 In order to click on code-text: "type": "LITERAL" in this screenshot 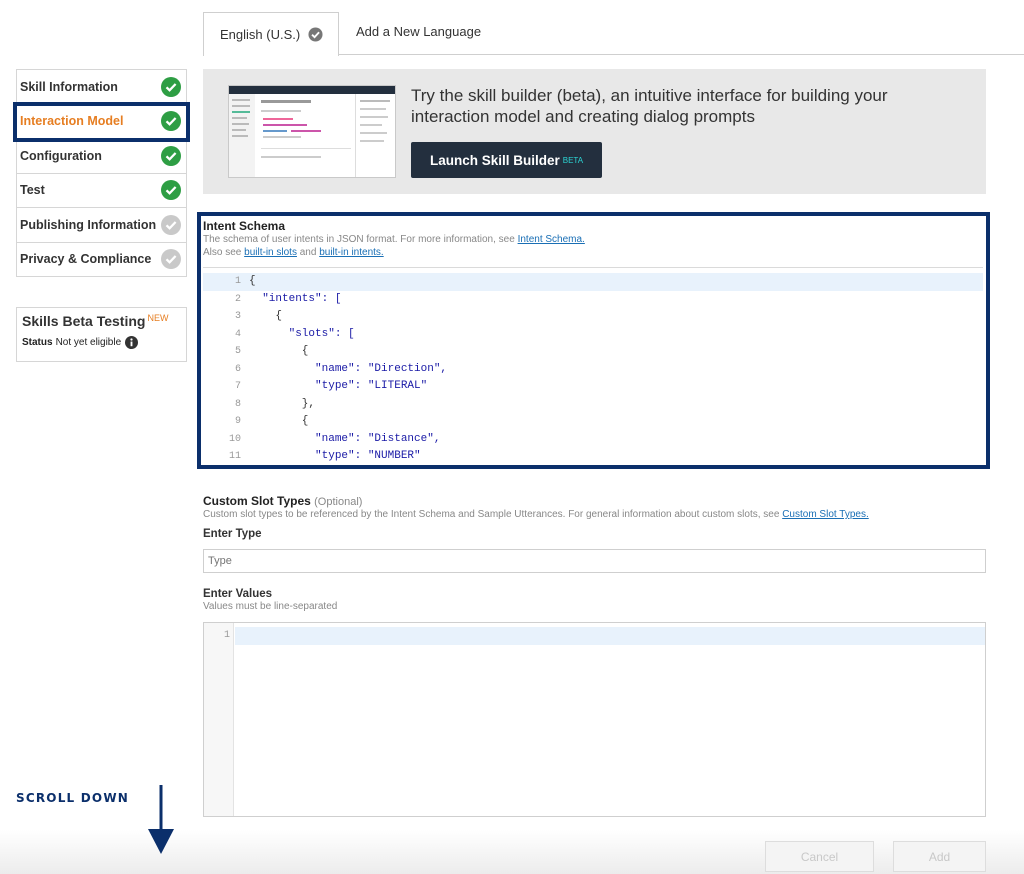, I will do `click(338, 386)`.